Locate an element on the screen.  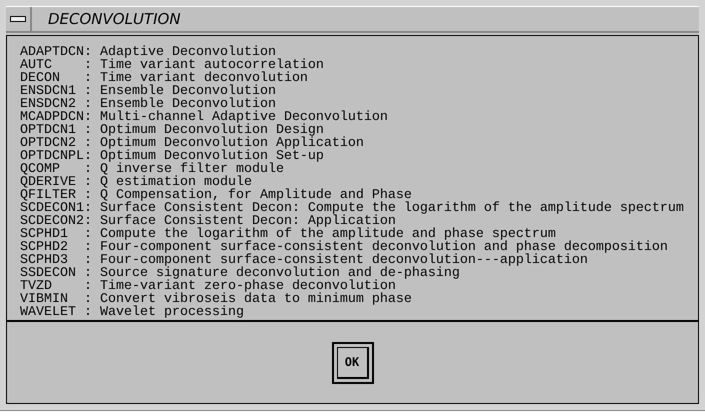
text-line: WAVELET : Wavelet processing is located at coordinates (132, 312).